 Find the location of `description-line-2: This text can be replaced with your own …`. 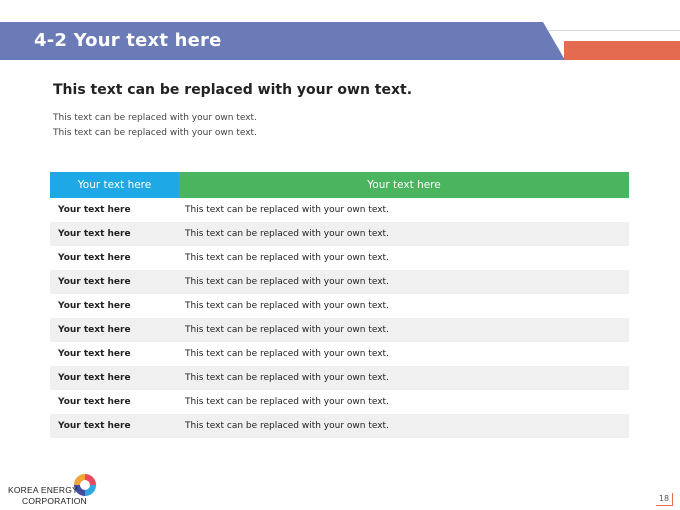

description-line-2: This text can be replaced with your own … is located at coordinates (155, 133).